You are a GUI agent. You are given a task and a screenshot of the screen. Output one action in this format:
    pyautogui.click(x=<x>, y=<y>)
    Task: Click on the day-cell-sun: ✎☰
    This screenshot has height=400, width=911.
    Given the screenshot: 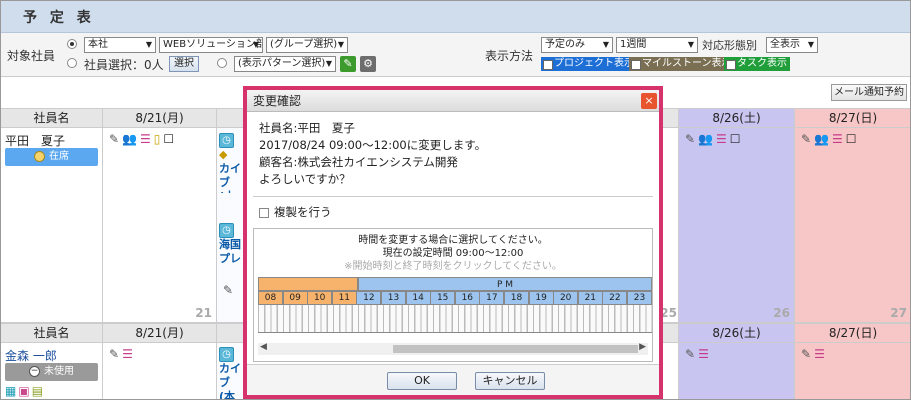 What is the action you would take?
    pyautogui.click(x=852, y=371)
    